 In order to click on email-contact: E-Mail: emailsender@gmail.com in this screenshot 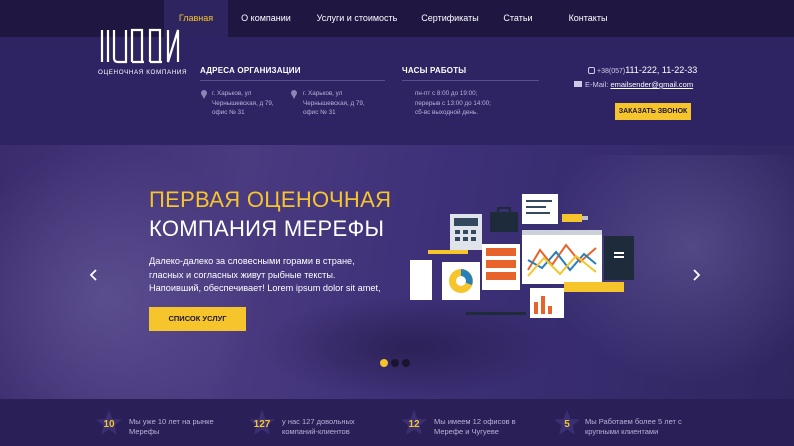, I will do `click(633, 84)`.